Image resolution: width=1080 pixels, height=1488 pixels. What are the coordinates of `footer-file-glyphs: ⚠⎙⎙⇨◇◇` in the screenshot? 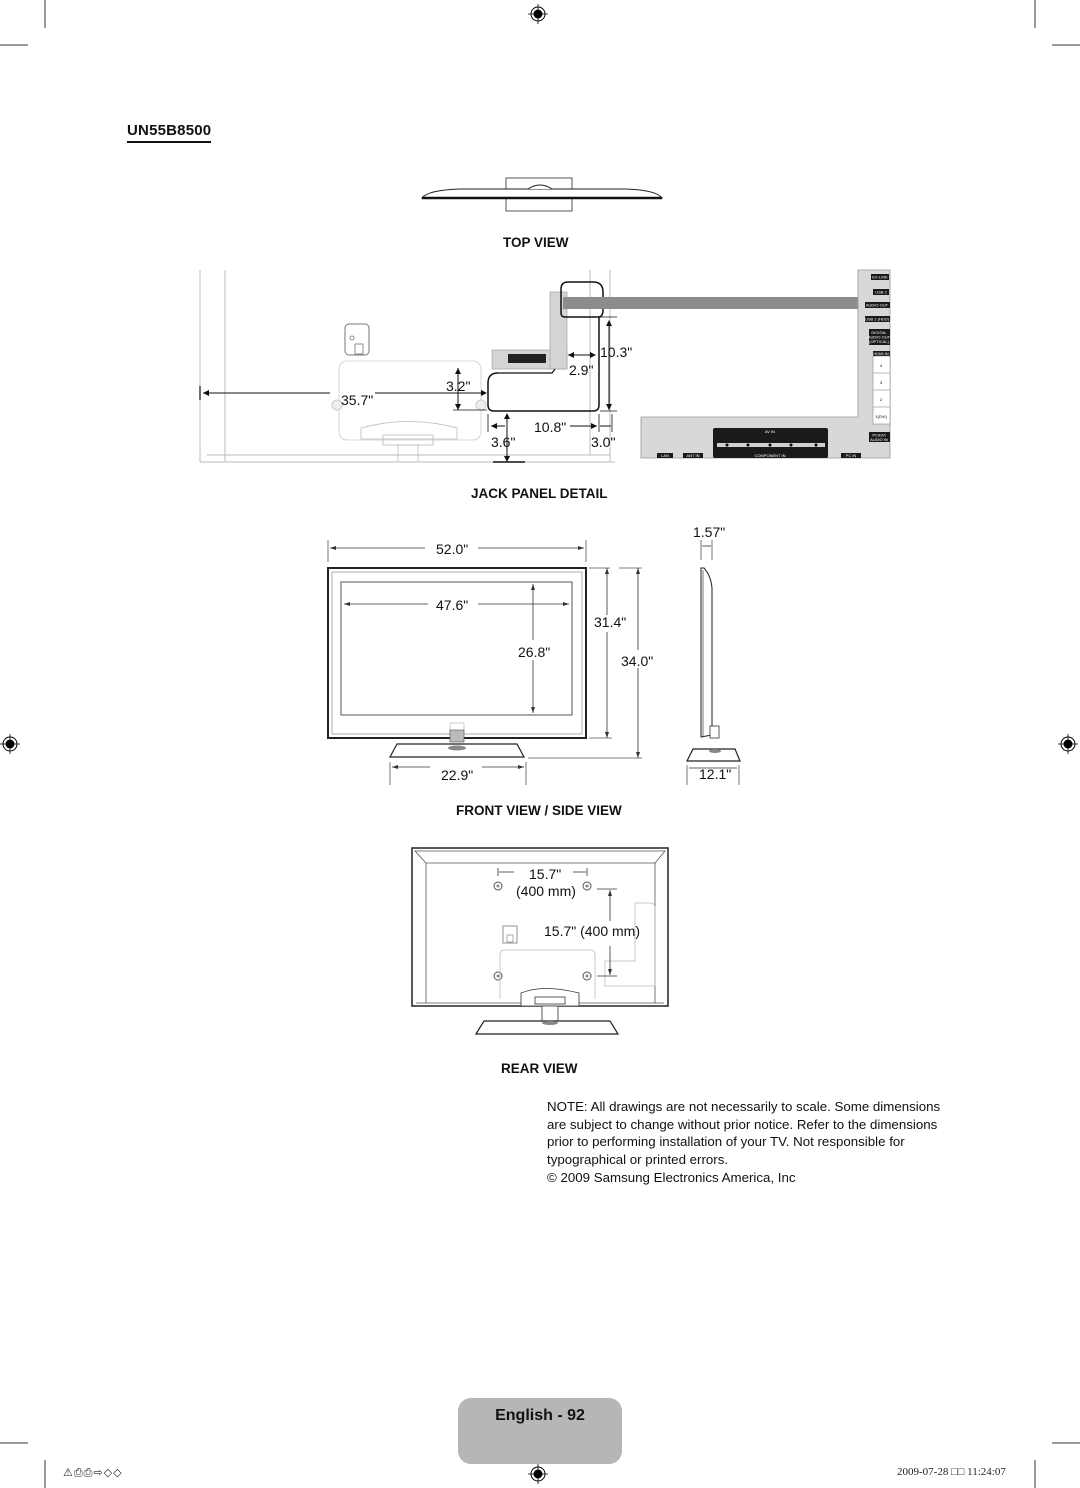 It's located at (93, 1473).